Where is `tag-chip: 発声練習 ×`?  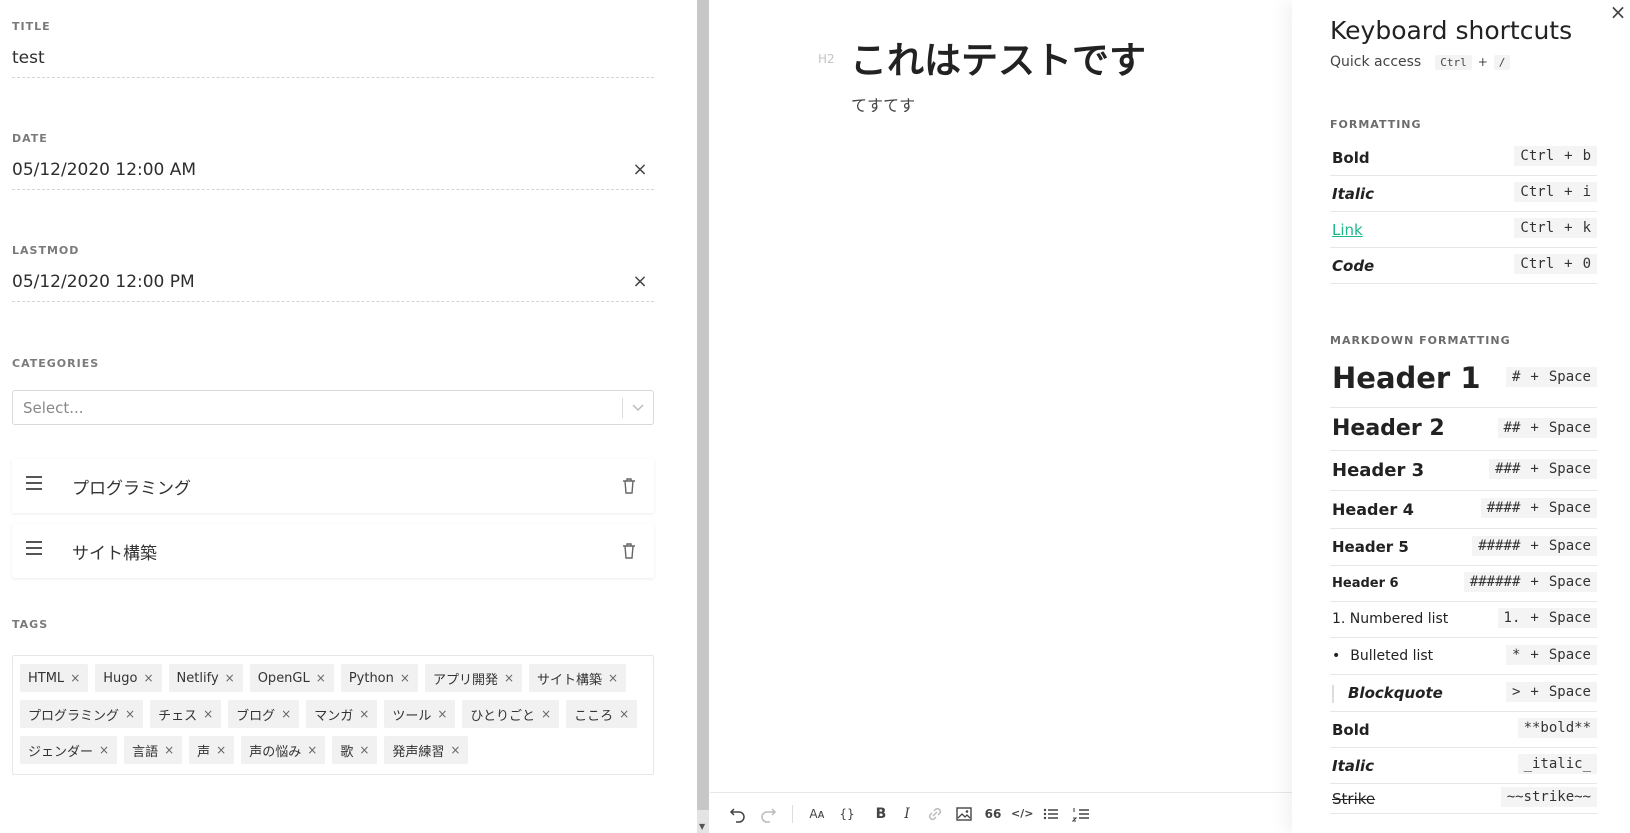
tag-chip: 発声練習 × is located at coordinates (426, 750).